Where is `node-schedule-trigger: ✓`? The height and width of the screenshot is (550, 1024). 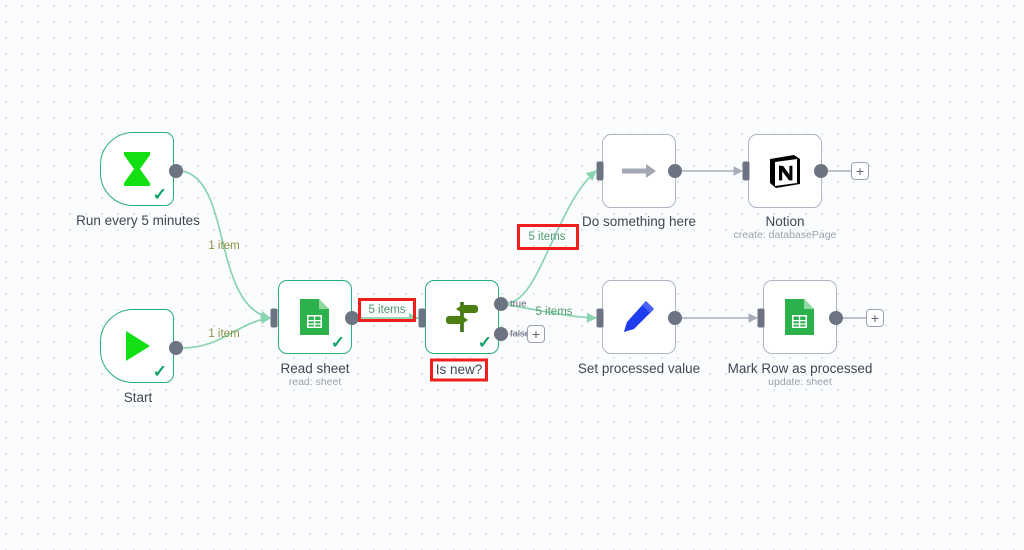
node-schedule-trigger: ✓ is located at coordinates (137, 169).